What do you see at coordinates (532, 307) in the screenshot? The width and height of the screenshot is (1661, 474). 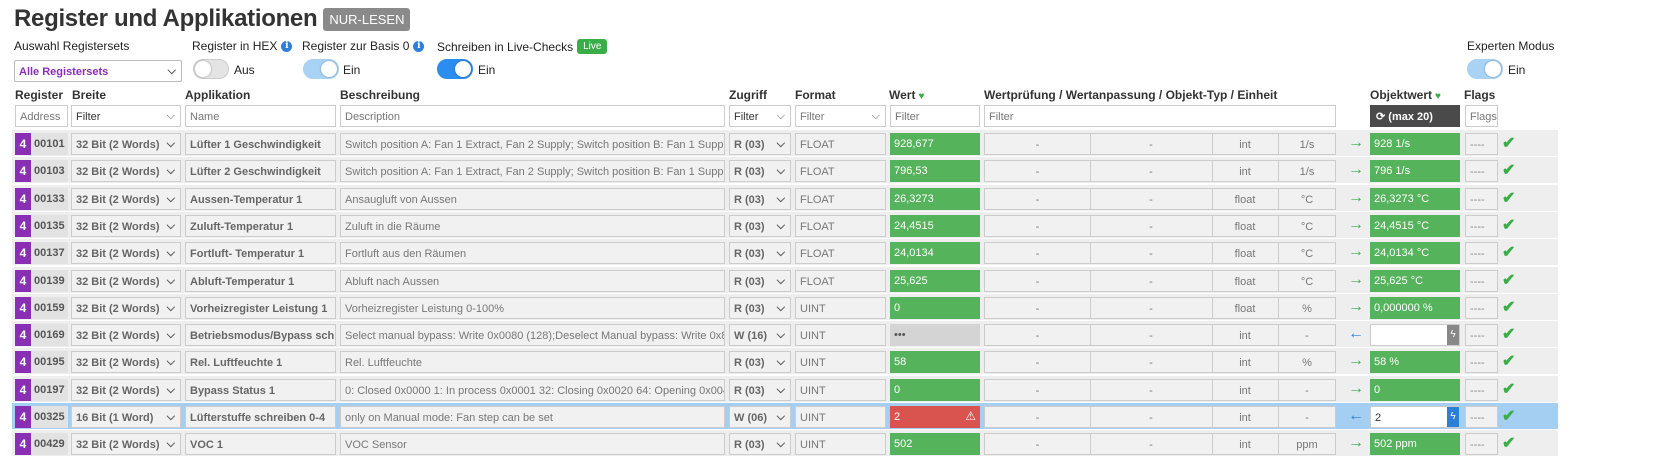 I see `beschreibung-field: Vorheizregister Leistung 0-100%` at bounding box center [532, 307].